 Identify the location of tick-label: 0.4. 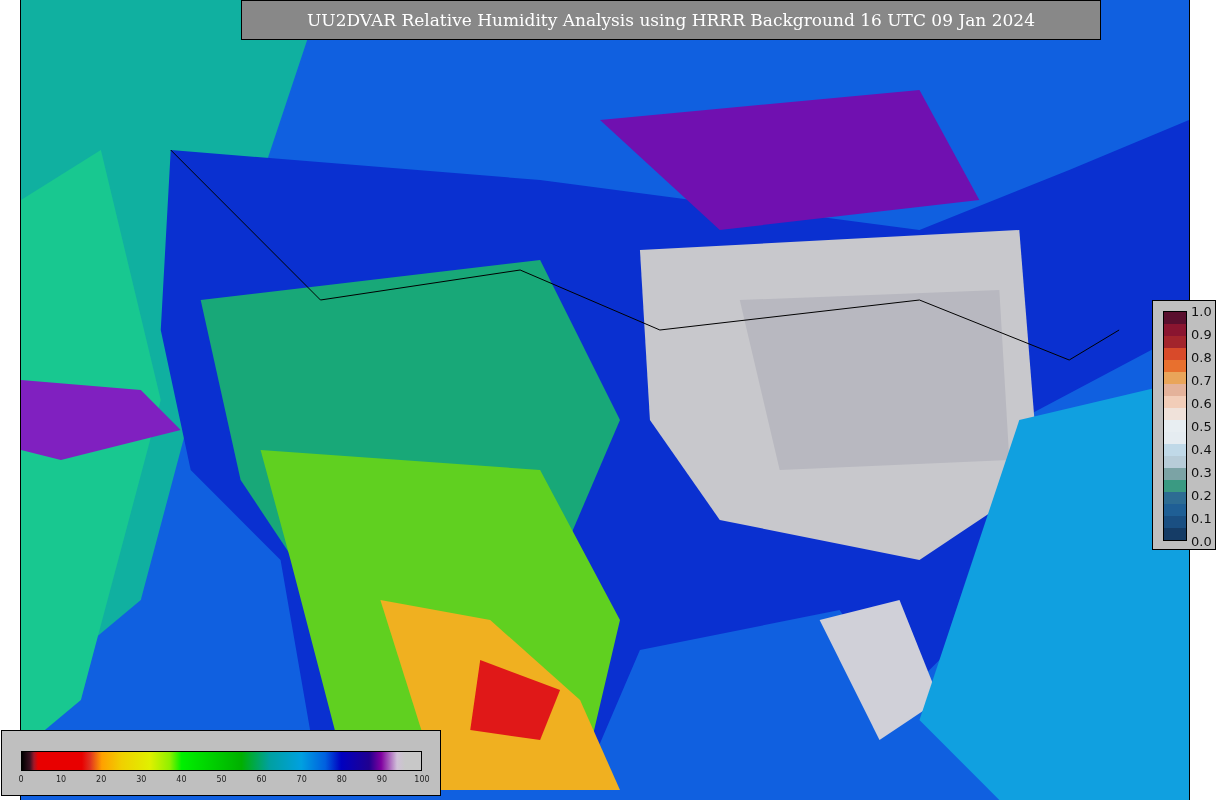
(1201, 449).